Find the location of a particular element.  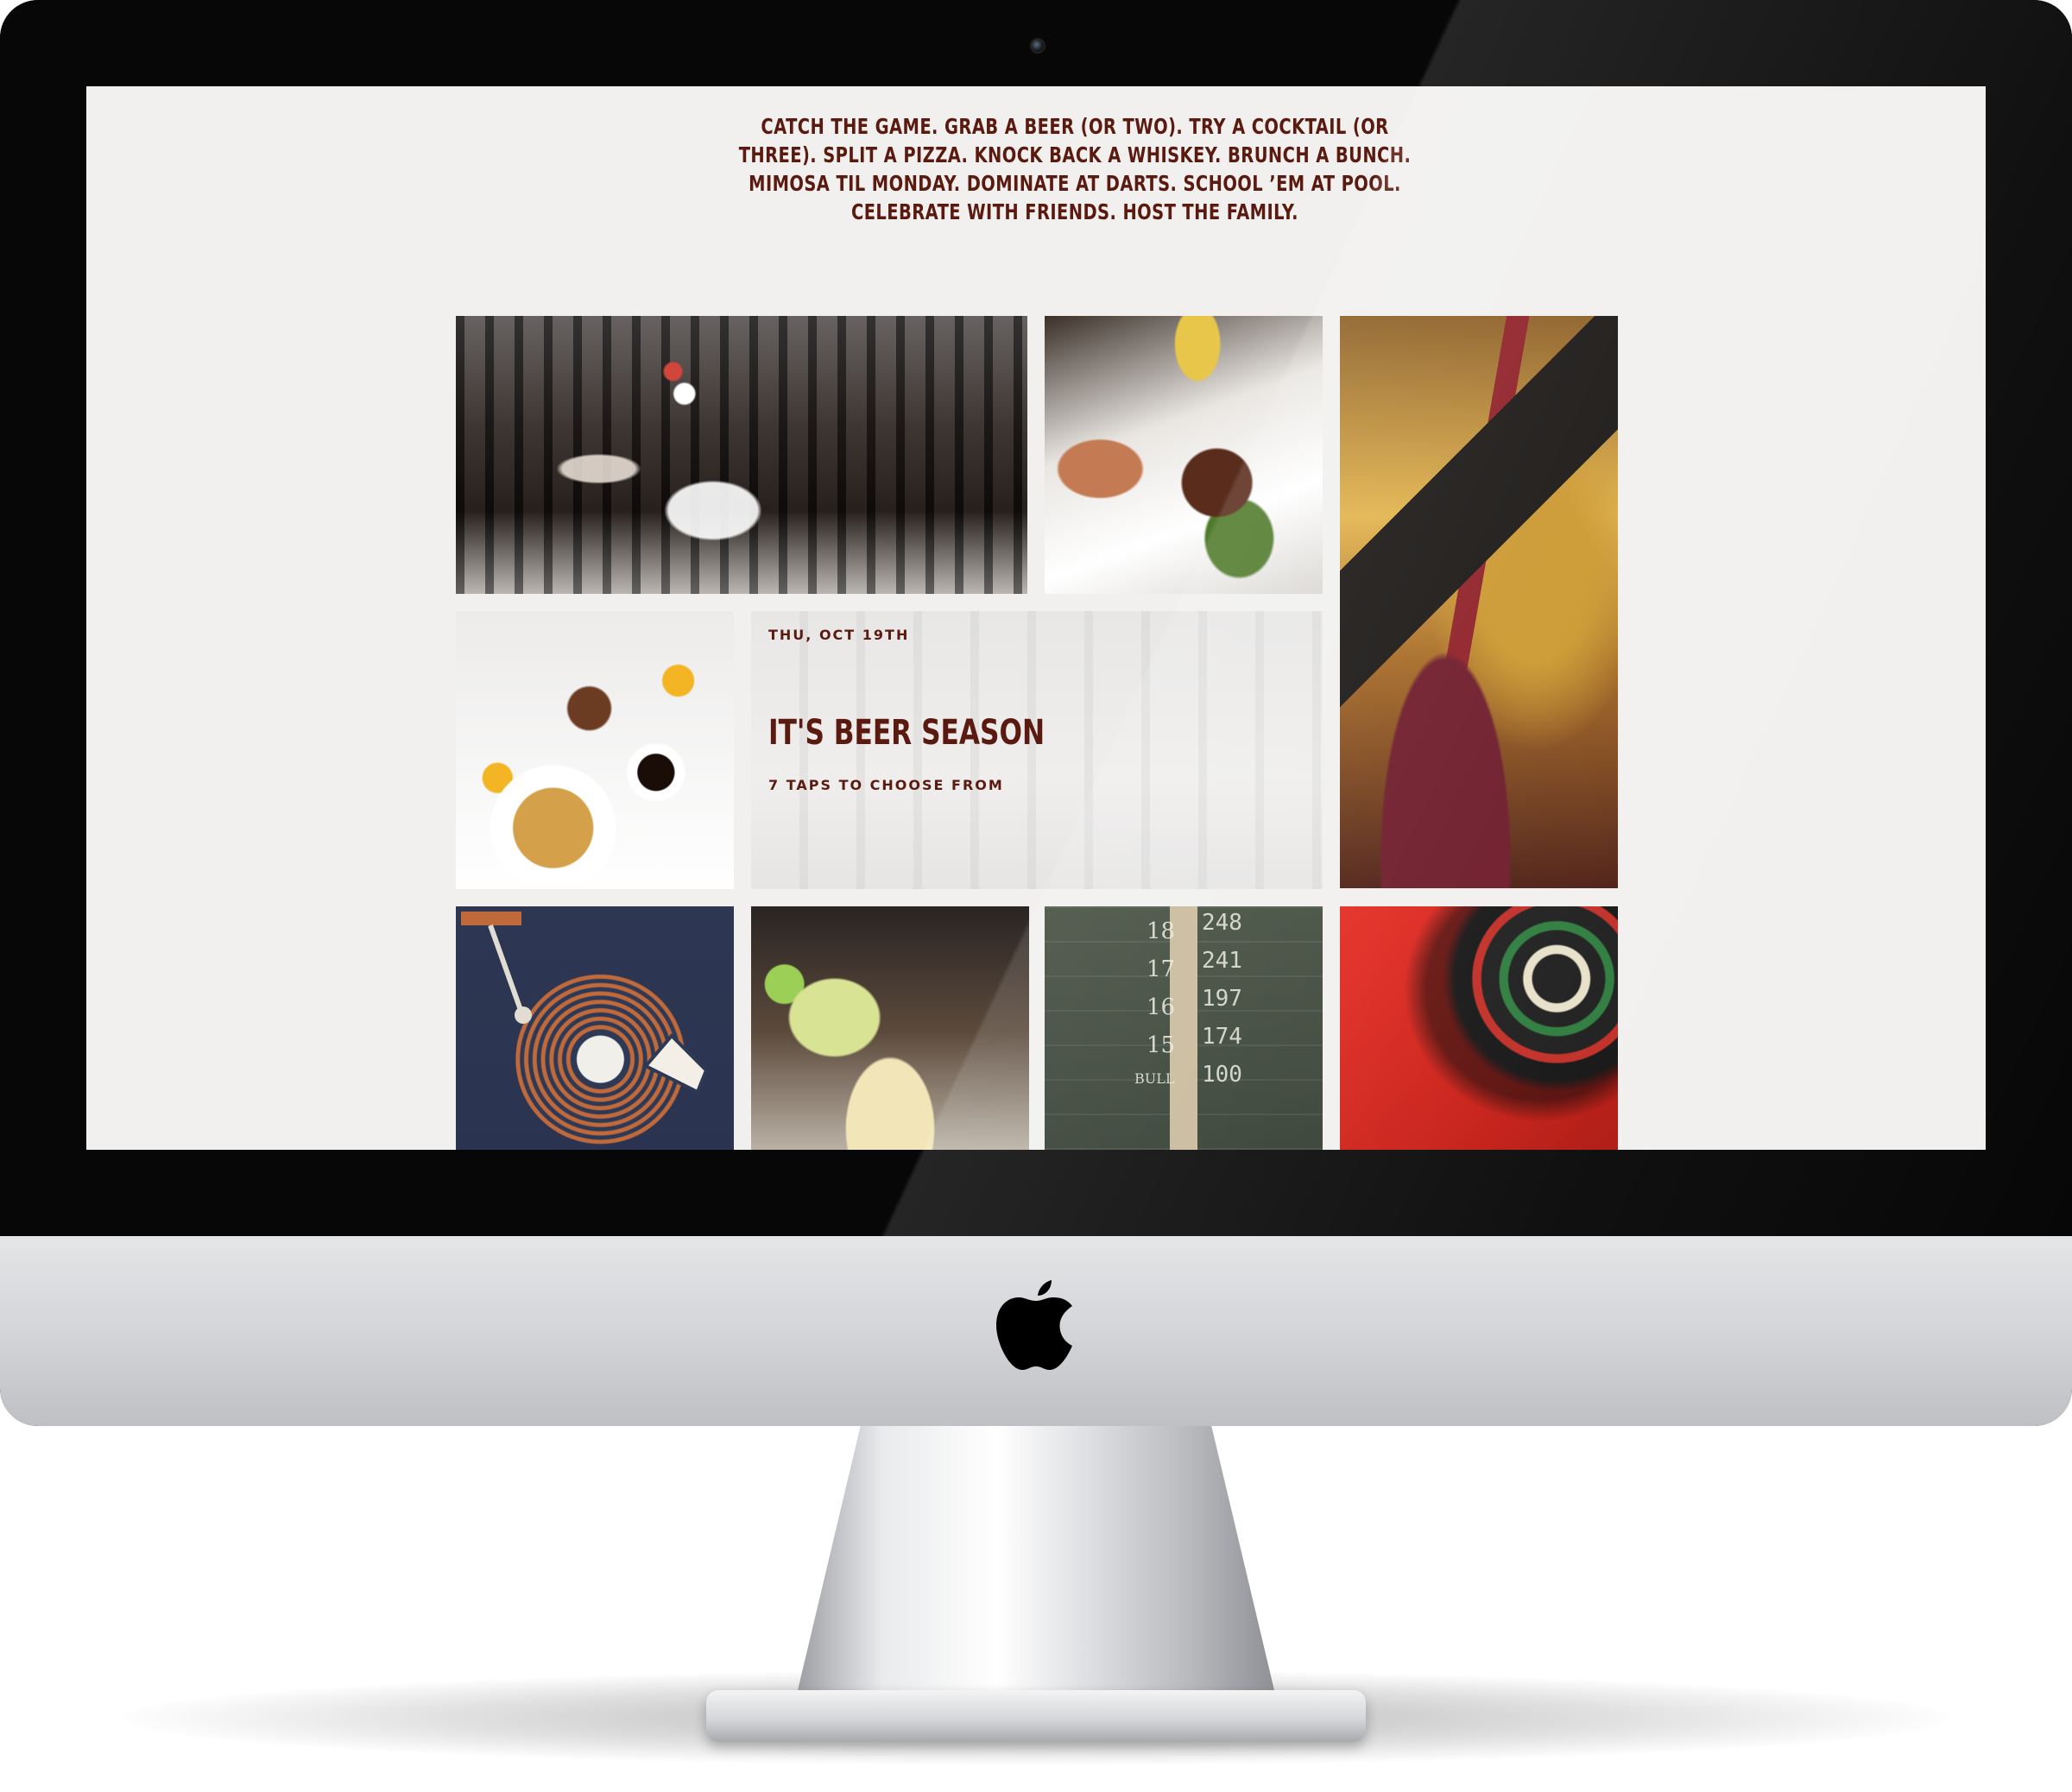

chalk-score: 248 is located at coordinates (1222, 923).